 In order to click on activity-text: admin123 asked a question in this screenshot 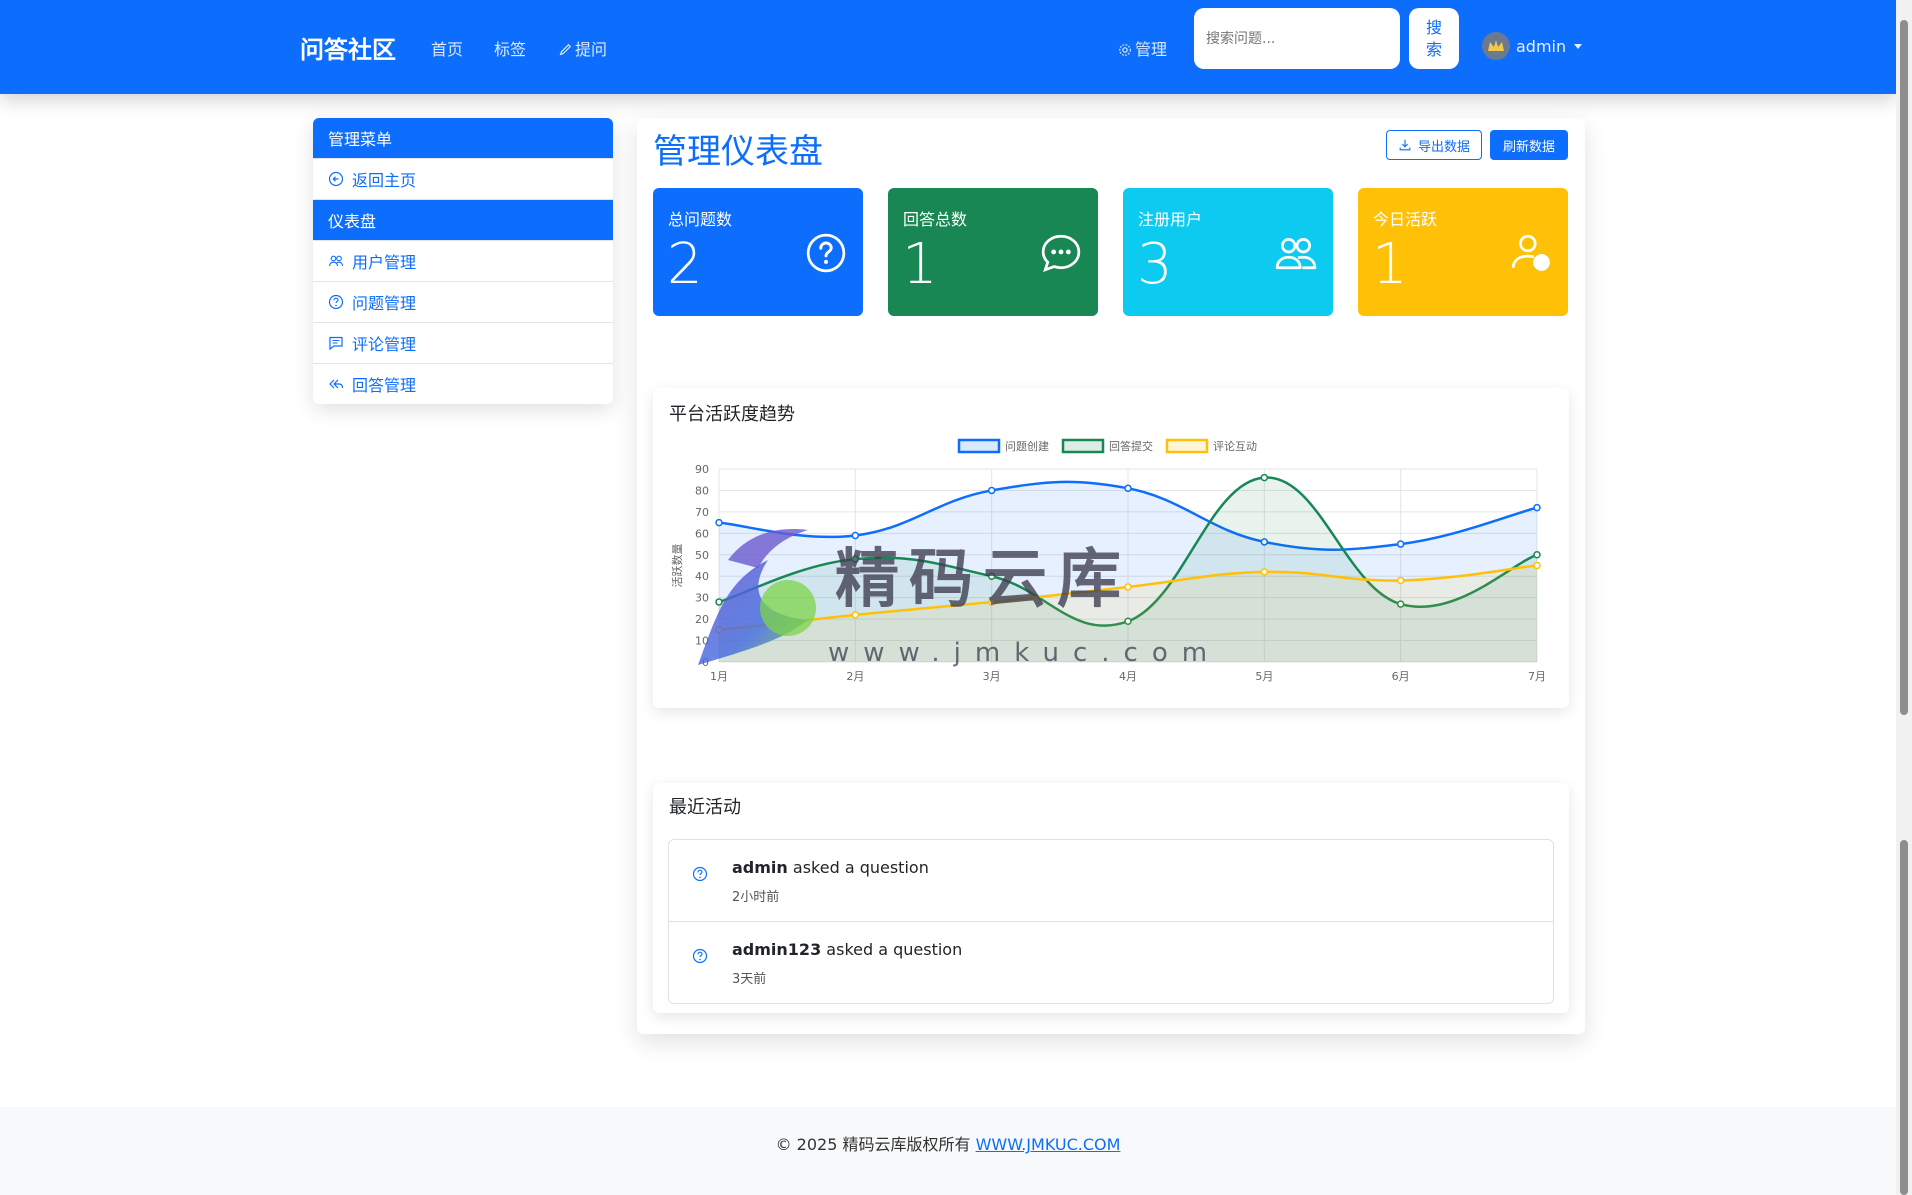, I will do `click(847, 949)`.